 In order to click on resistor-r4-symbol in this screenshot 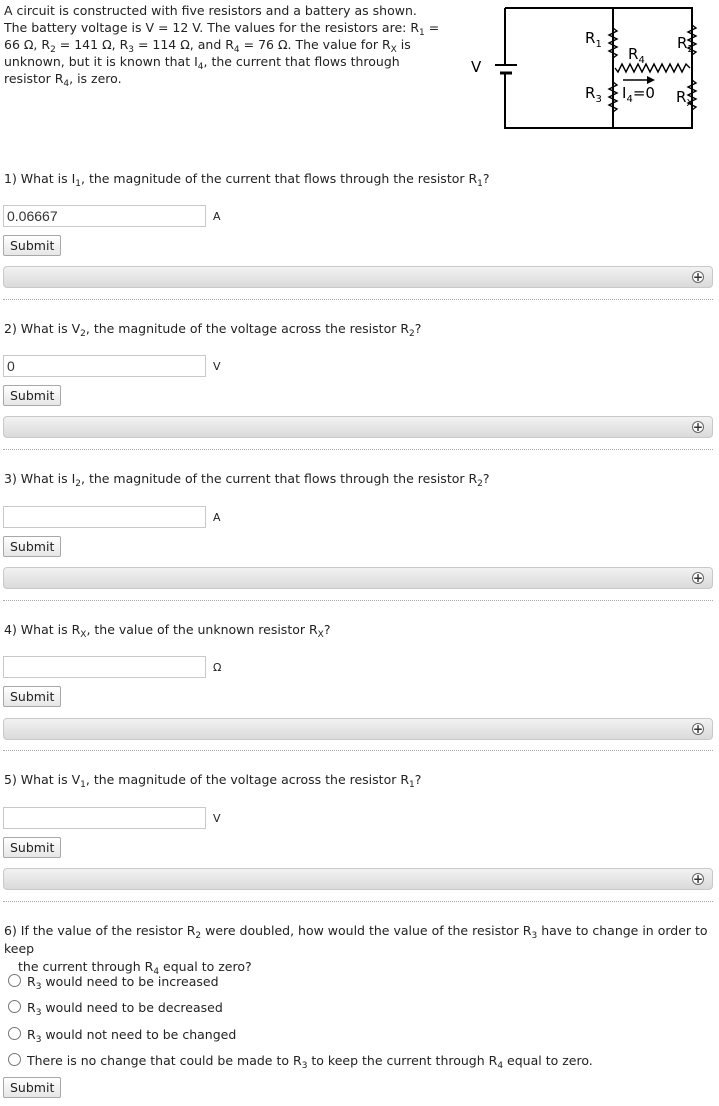, I will do `click(652, 68)`.